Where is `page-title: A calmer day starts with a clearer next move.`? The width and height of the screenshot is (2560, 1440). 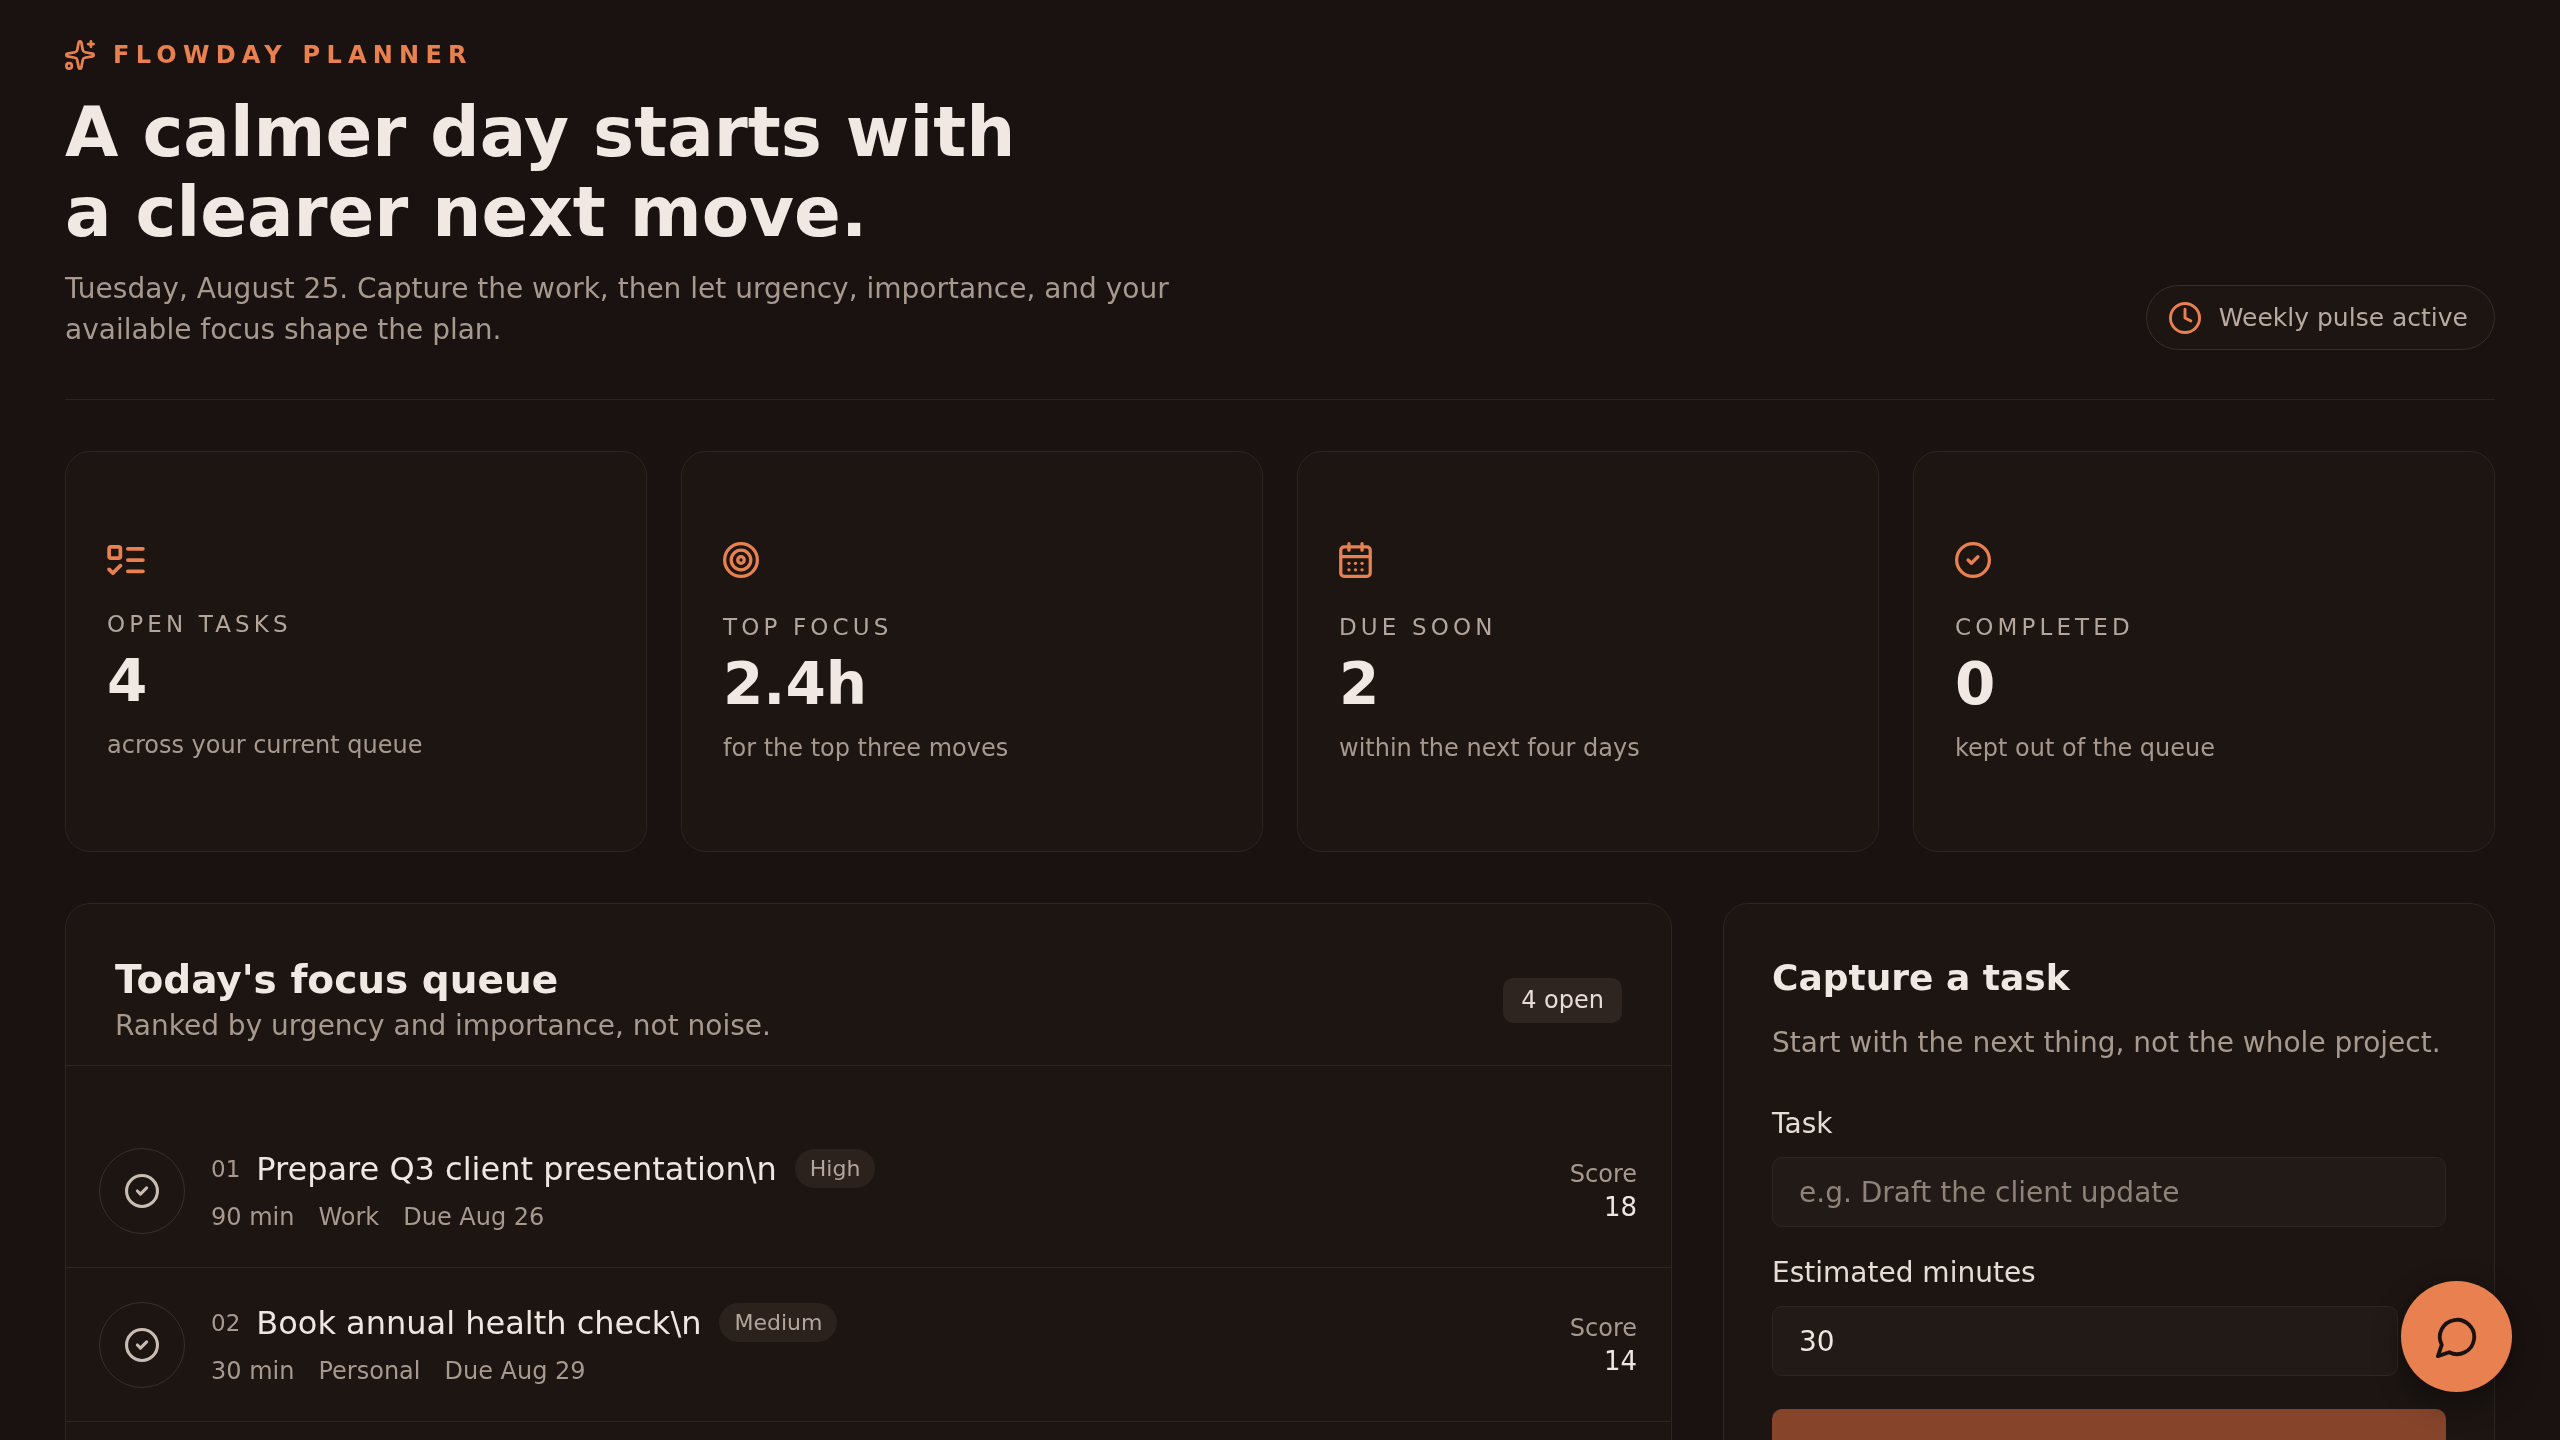
page-title: A calmer day starts with a clearer next move. is located at coordinates (541, 172).